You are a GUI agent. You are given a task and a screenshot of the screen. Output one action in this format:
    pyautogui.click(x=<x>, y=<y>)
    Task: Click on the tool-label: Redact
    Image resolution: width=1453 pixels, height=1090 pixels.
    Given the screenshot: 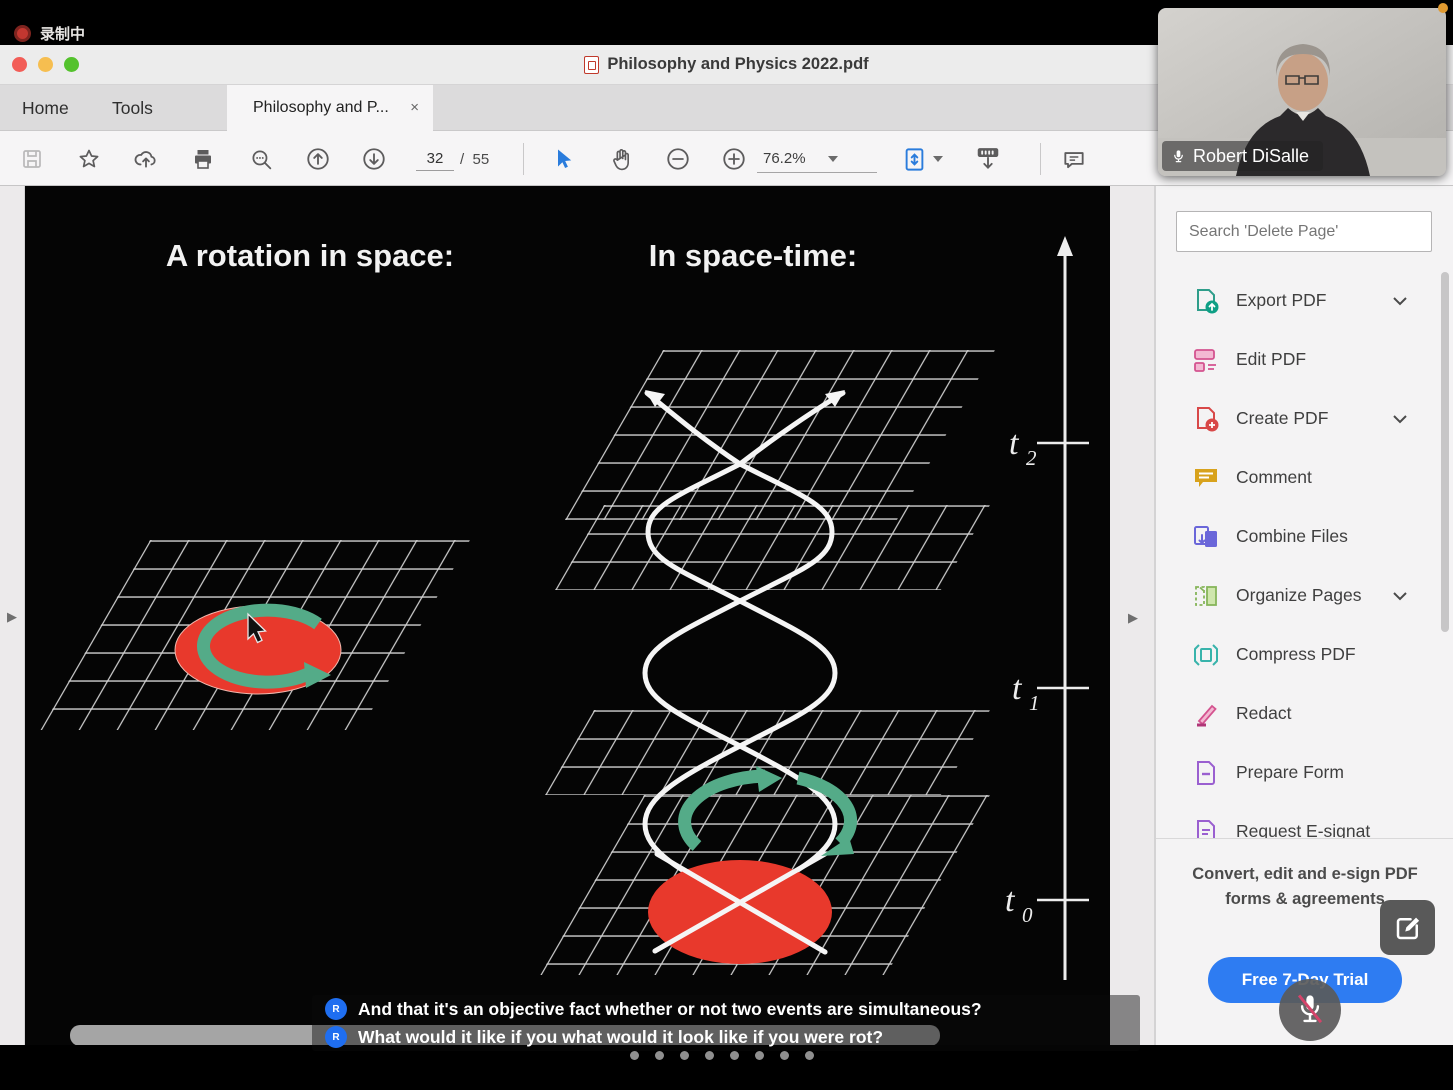 What is the action you would take?
    pyautogui.click(x=1264, y=713)
    